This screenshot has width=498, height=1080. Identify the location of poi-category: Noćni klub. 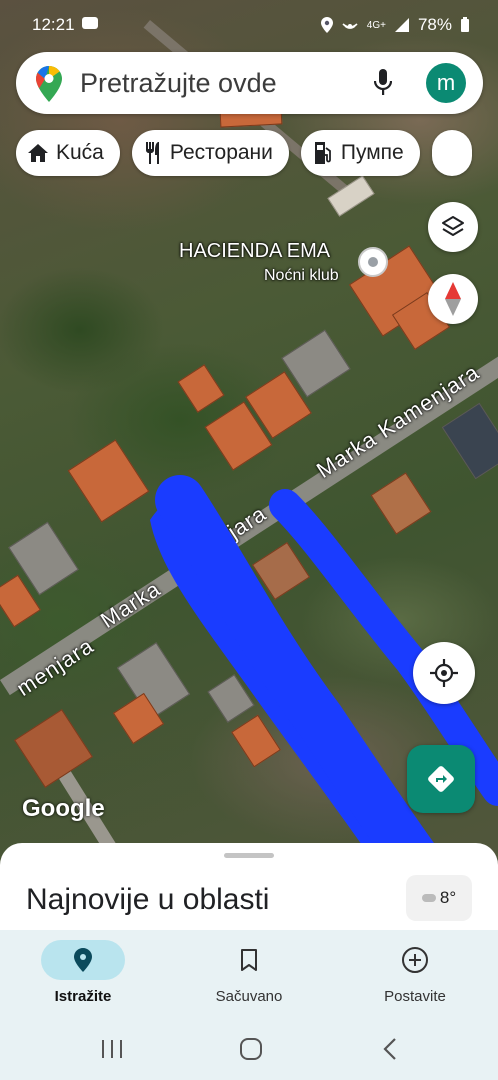
(301, 275).